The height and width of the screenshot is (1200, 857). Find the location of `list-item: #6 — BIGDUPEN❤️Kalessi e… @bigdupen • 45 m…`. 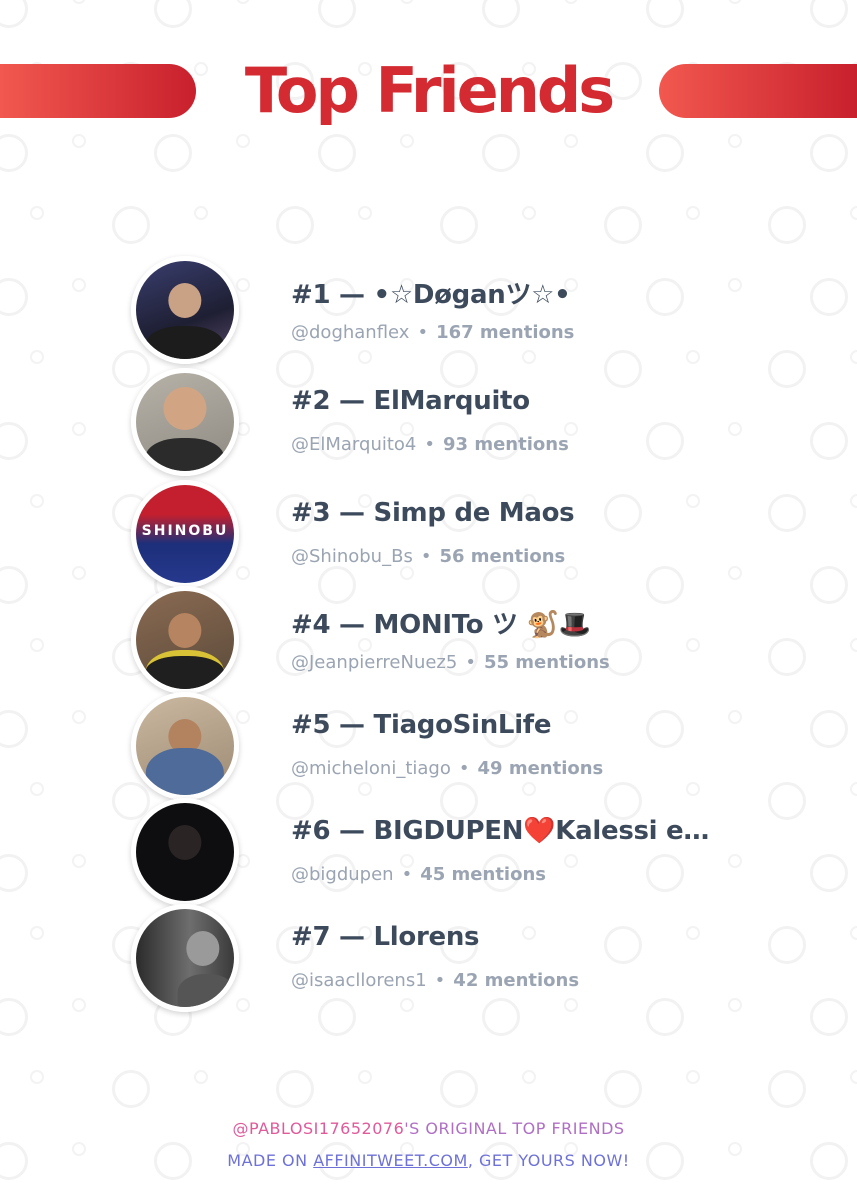

list-item: #6 — BIGDUPEN❤️Kalessi e… @bigdupen • 45 m… is located at coordinates (428, 852).